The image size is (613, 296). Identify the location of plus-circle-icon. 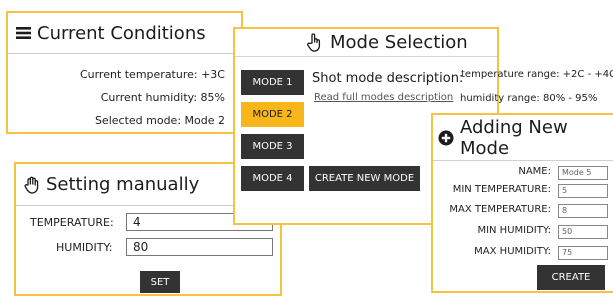
(446, 137).